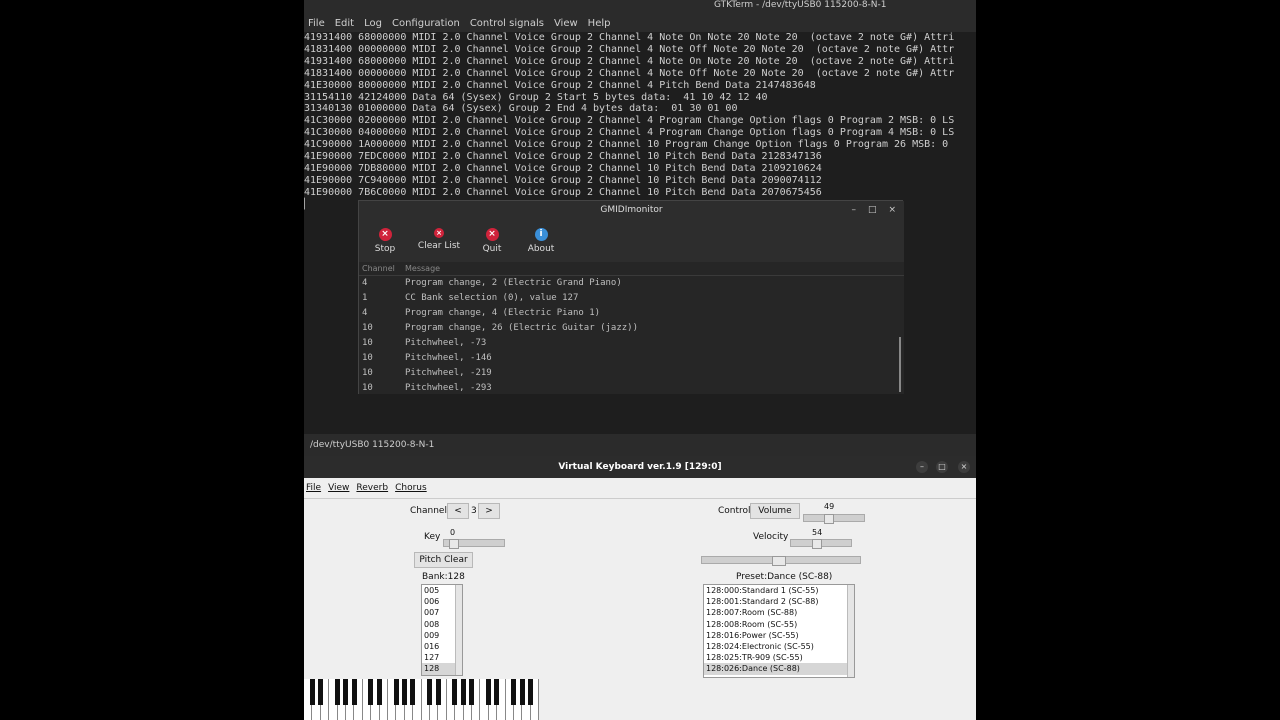 The image size is (1280, 720). Describe the element at coordinates (492, 249) in the screenshot. I see `quit-label: Quit` at that location.